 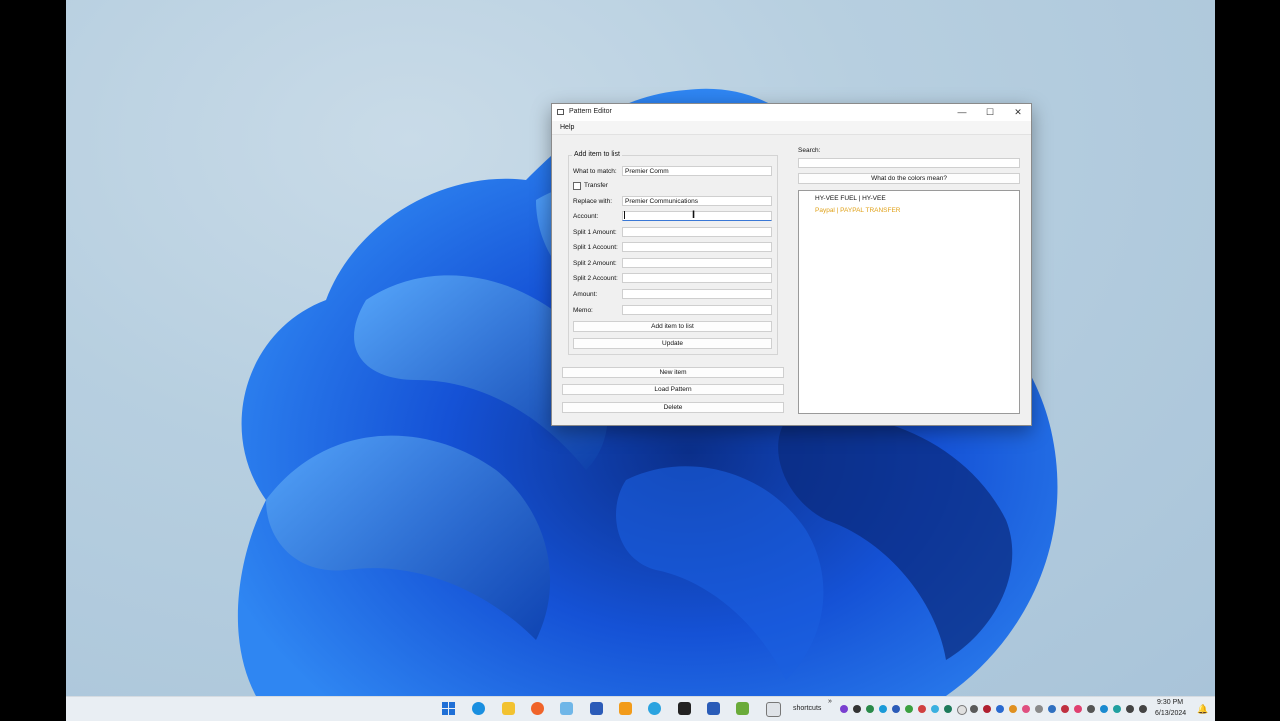 I want to click on load-pattern-button: Load Pattern, so click(x=673, y=389).